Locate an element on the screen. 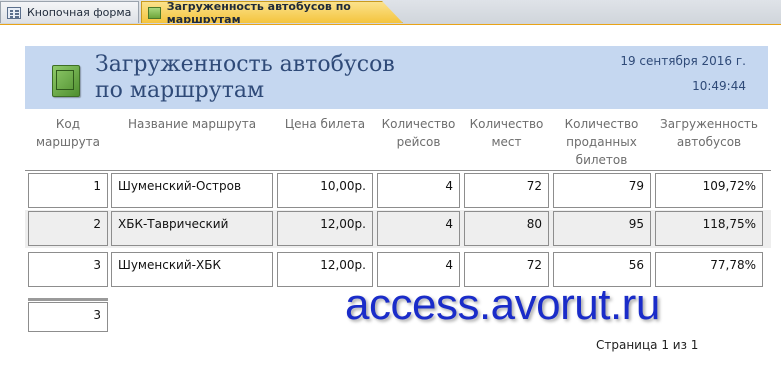  cell-route-name: ХБК-Таврический is located at coordinates (192, 228).